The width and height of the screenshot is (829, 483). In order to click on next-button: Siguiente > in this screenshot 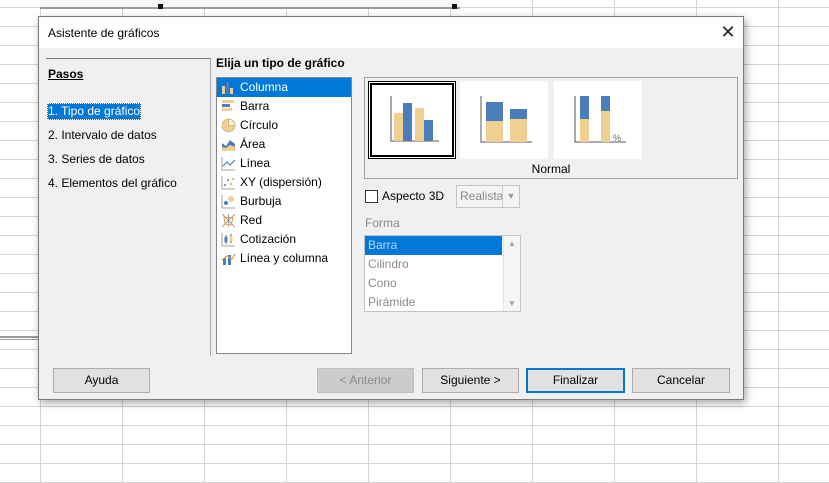, I will do `click(470, 380)`.